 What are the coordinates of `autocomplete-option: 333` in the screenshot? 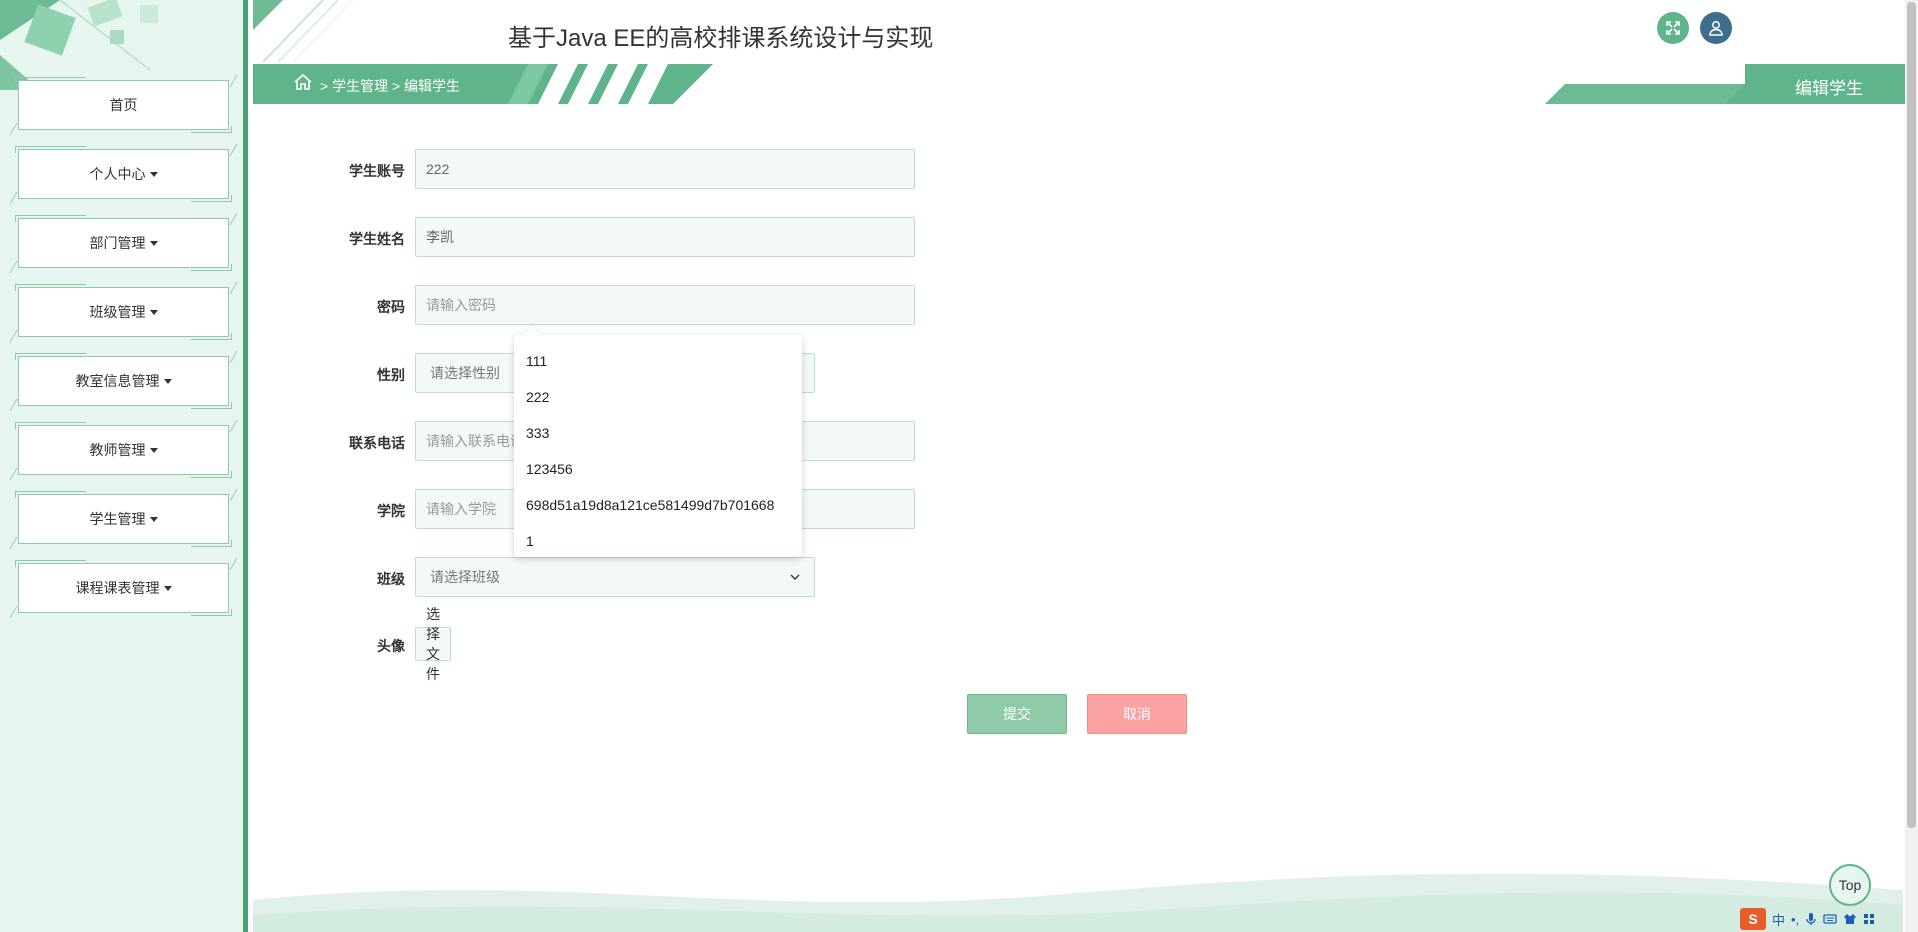 It's located at (658, 433).